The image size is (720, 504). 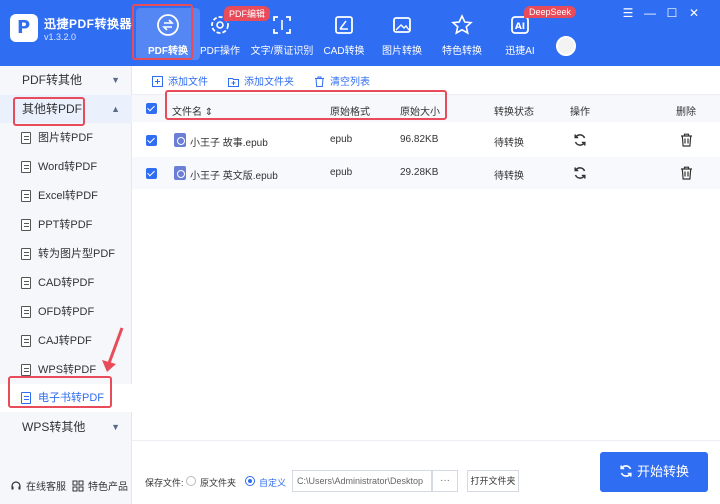 What do you see at coordinates (282, 25) in the screenshot?
I see `scan-icon` at bounding box center [282, 25].